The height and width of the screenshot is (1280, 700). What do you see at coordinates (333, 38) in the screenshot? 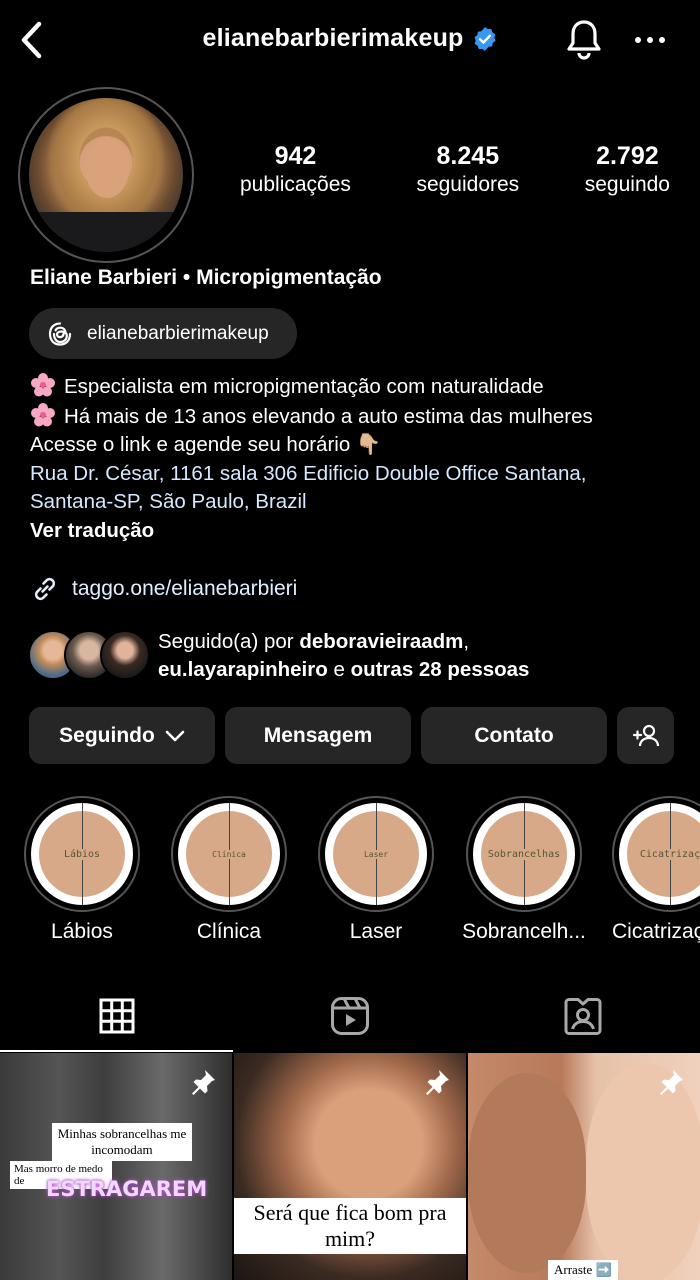
I see `username-text: elianebarbierimakeup` at bounding box center [333, 38].